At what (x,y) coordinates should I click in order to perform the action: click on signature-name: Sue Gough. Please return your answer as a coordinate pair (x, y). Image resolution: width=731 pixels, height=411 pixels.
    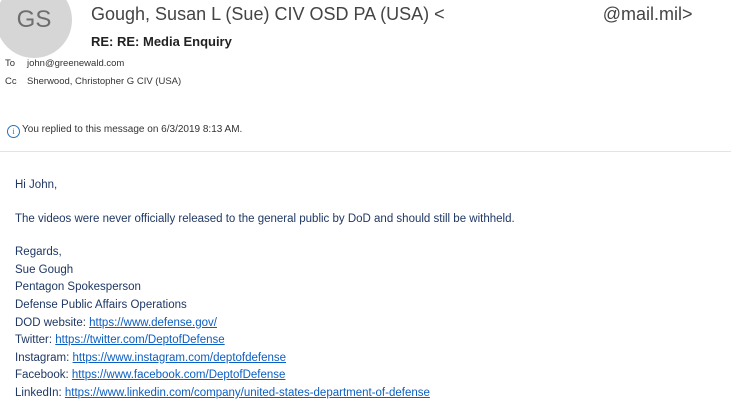
    Looking at the image, I should click on (44, 269).